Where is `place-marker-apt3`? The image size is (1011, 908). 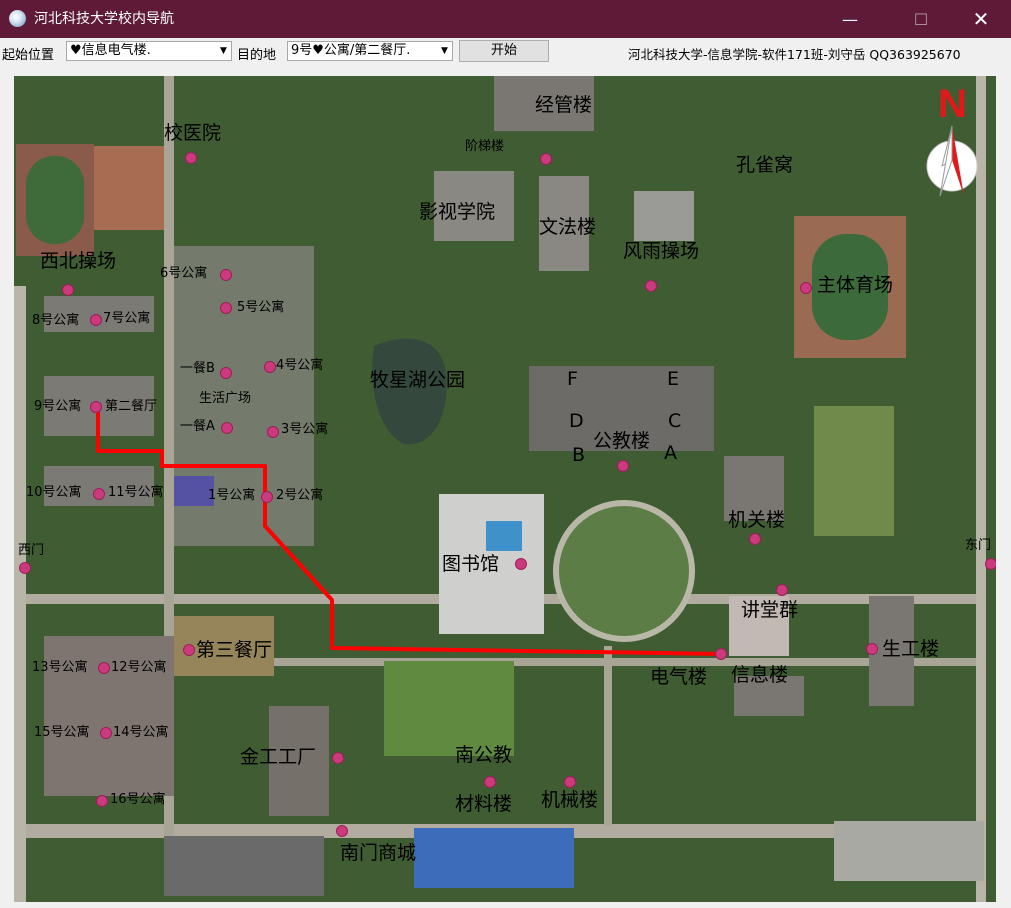
place-marker-apt3 is located at coordinates (273, 432).